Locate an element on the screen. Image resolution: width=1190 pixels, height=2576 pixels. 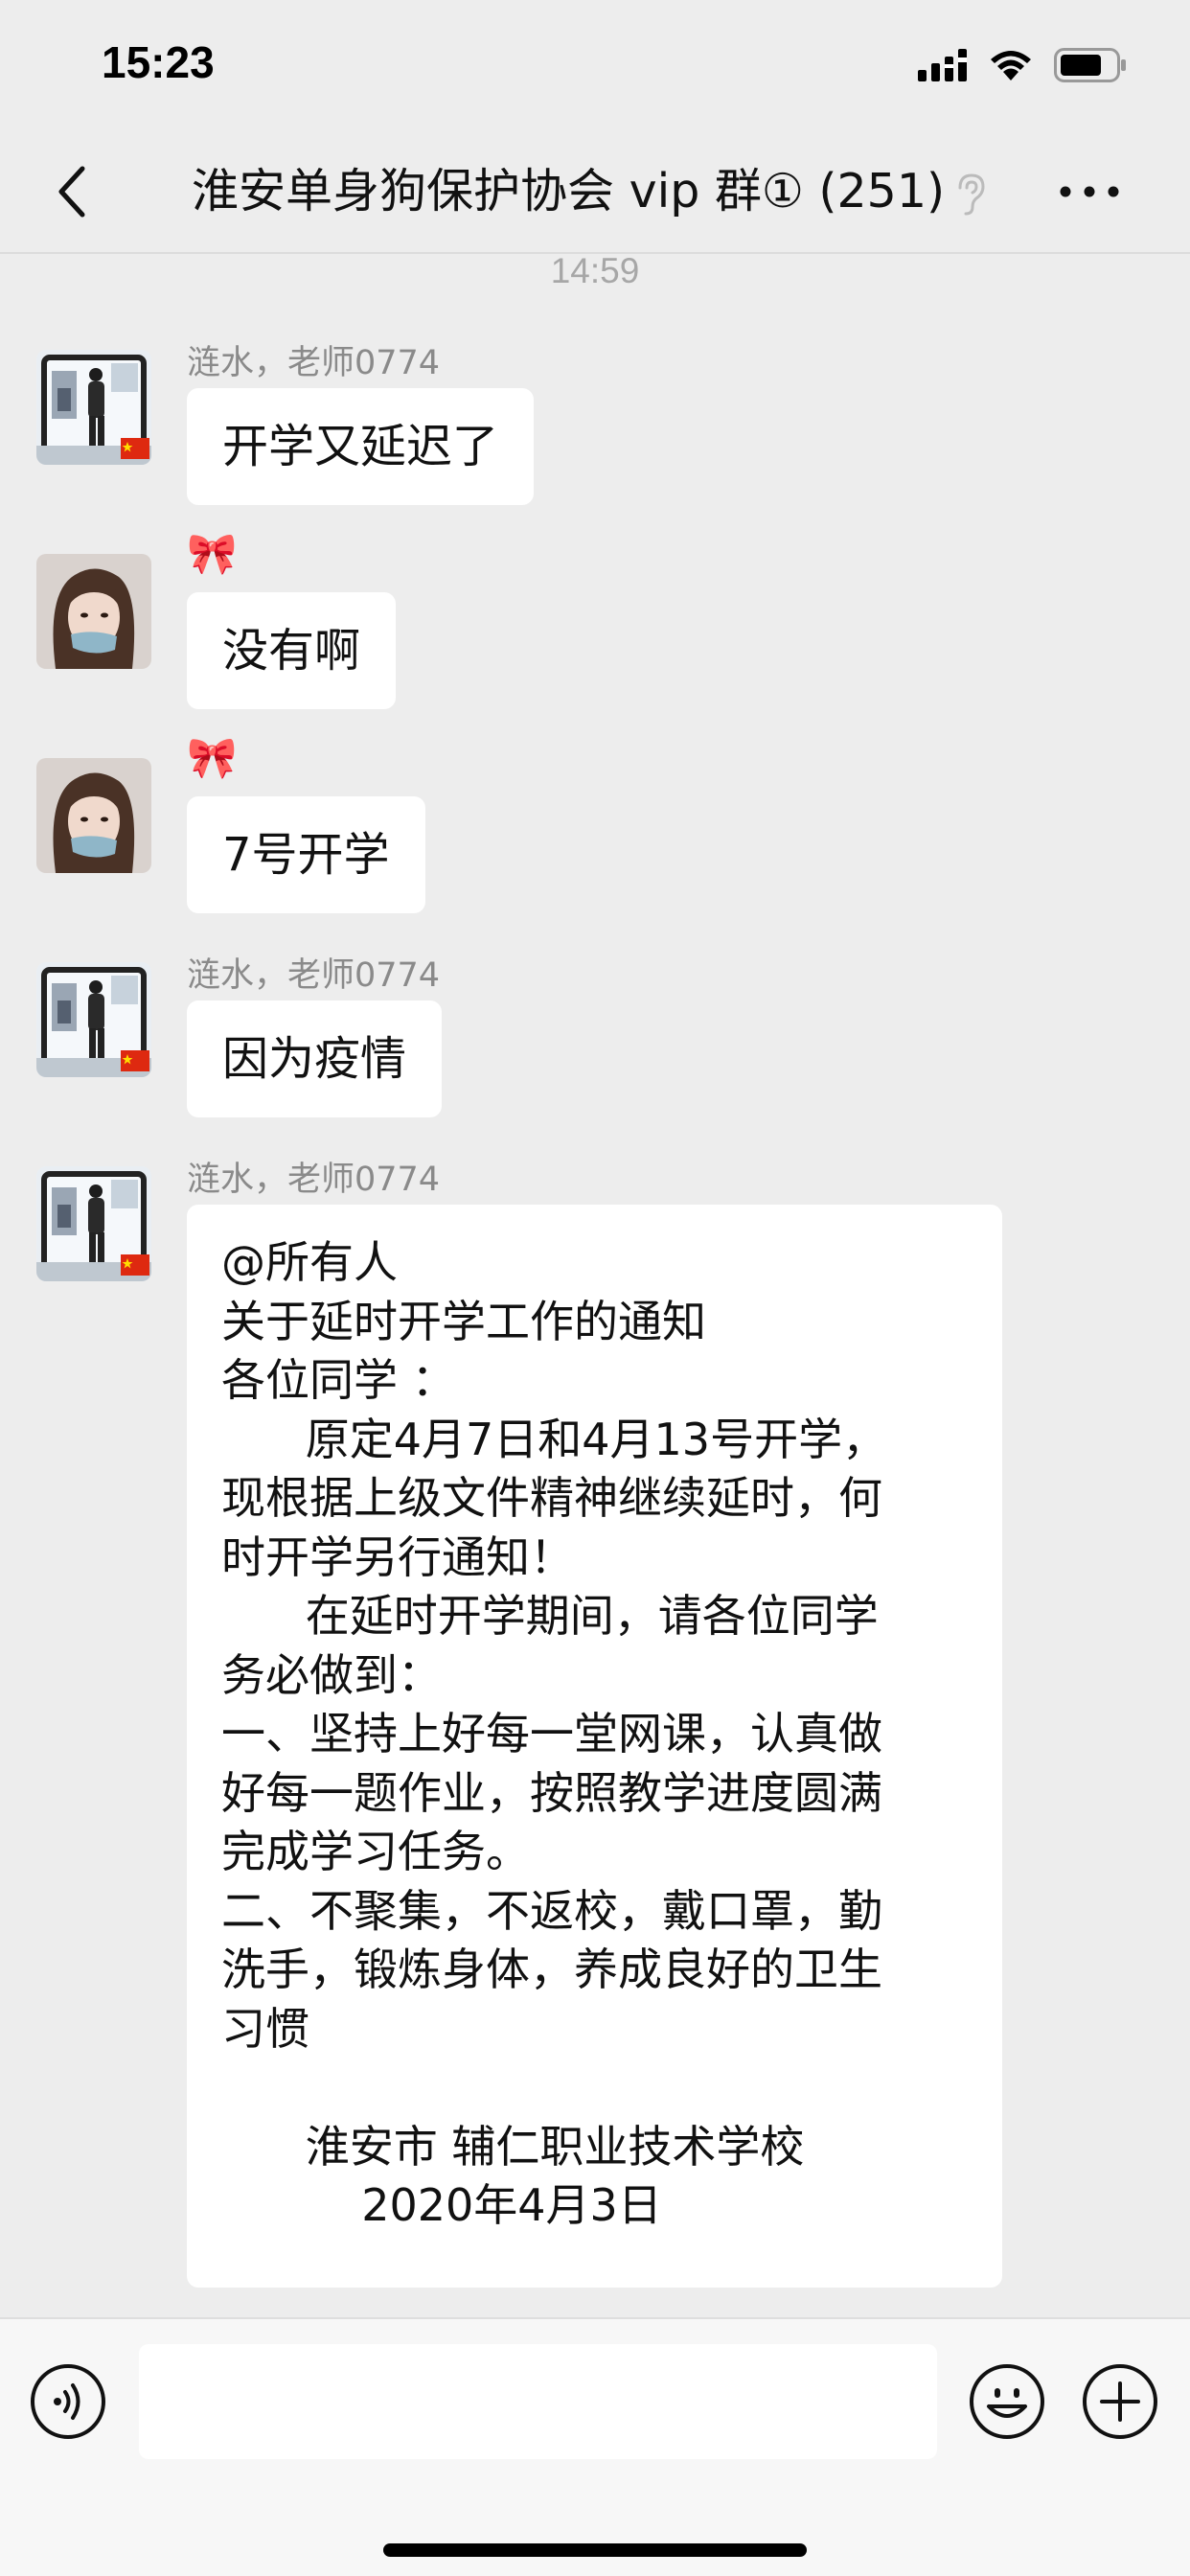
notice-line: @所有人 is located at coordinates (310, 1262).